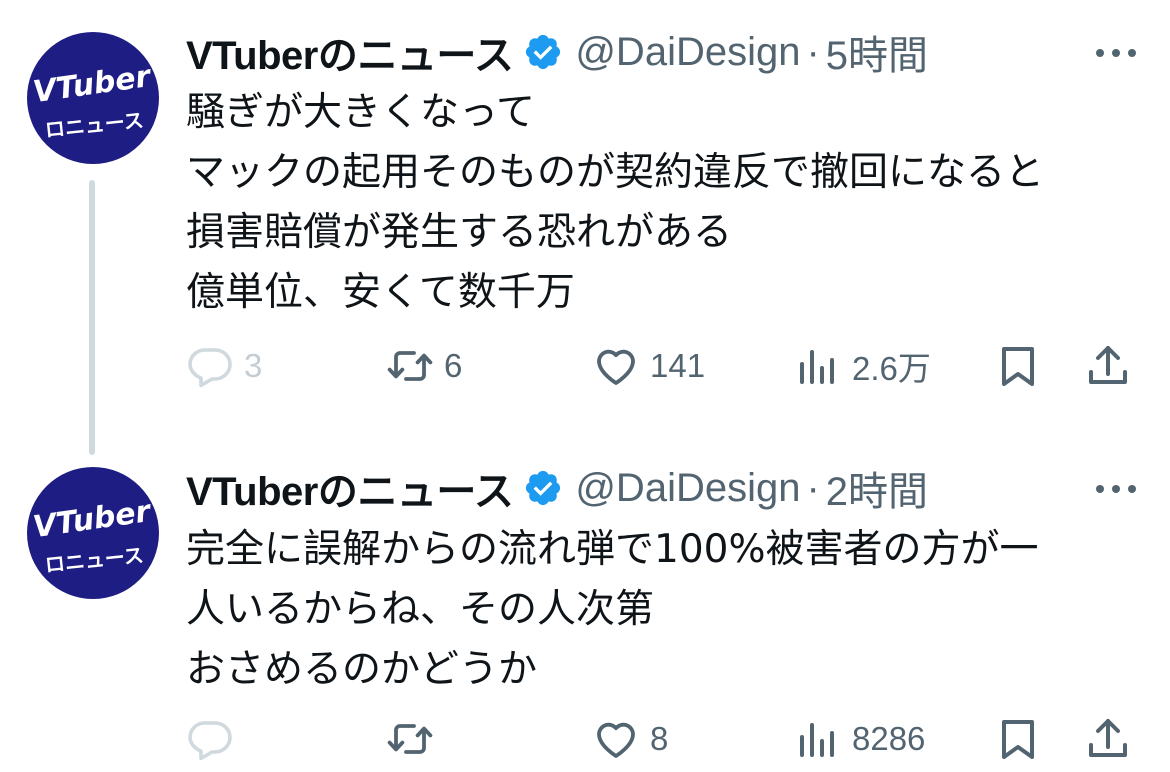  I want to click on tweet-text-line: マックの起用そのものが契約違反で撤回になると, so click(615, 172).